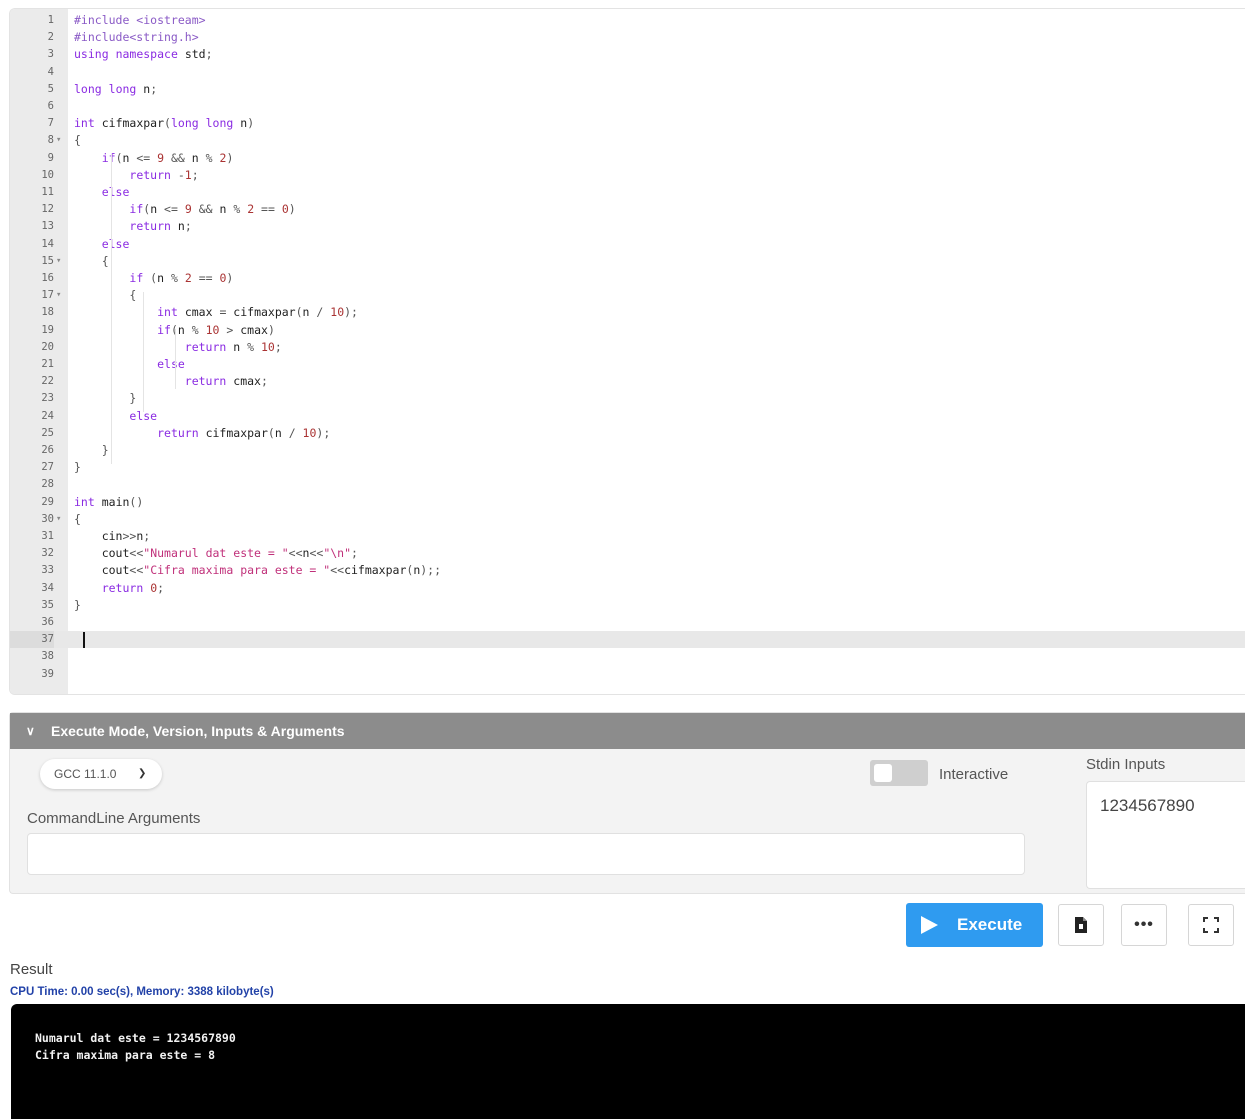  What do you see at coordinates (47, 174) in the screenshot?
I see `line-number: 10` at bounding box center [47, 174].